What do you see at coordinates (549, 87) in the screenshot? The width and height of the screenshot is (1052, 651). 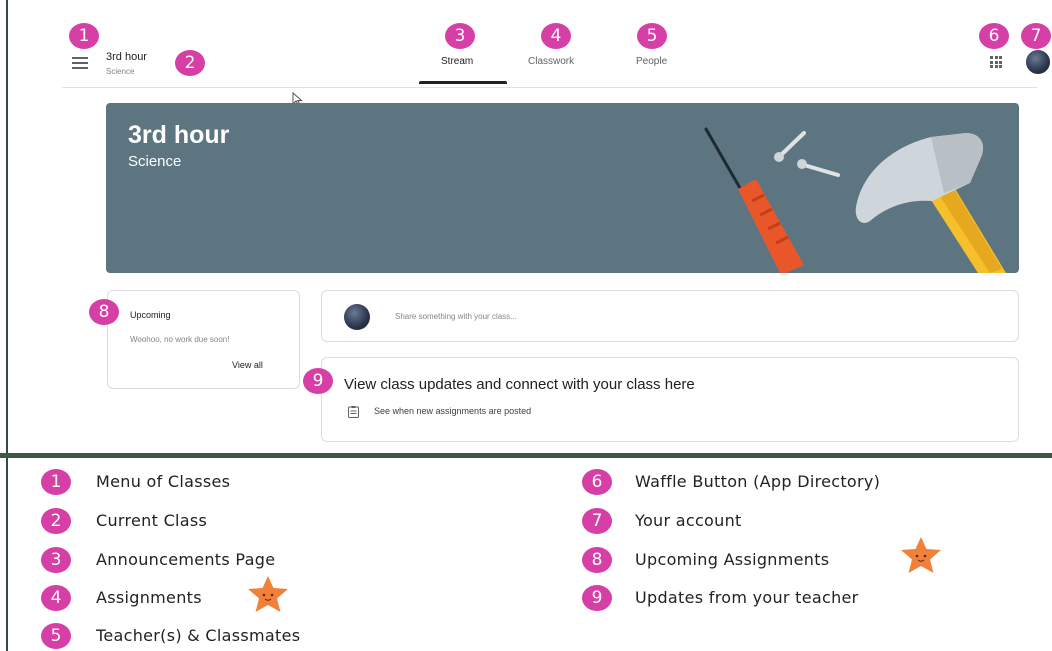 I see `header-divider` at bounding box center [549, 87].